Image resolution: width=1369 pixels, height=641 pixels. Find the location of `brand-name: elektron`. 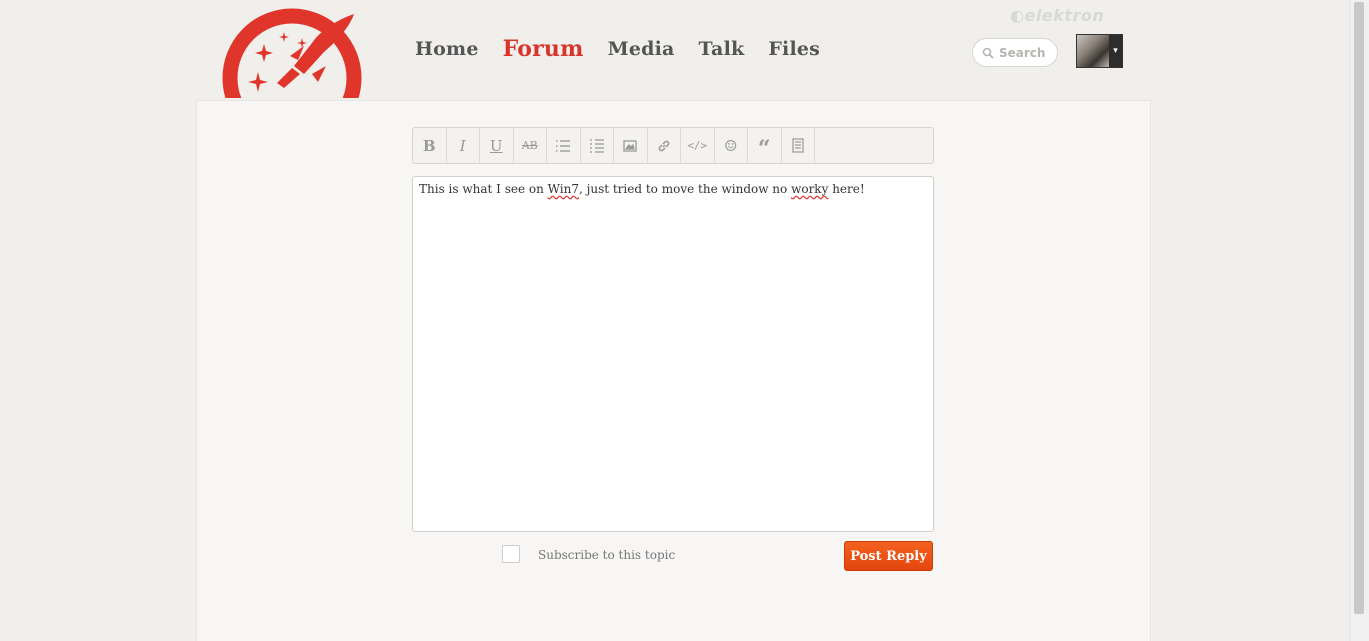

brand-name: elektron is located at coordinates (1064, 15).